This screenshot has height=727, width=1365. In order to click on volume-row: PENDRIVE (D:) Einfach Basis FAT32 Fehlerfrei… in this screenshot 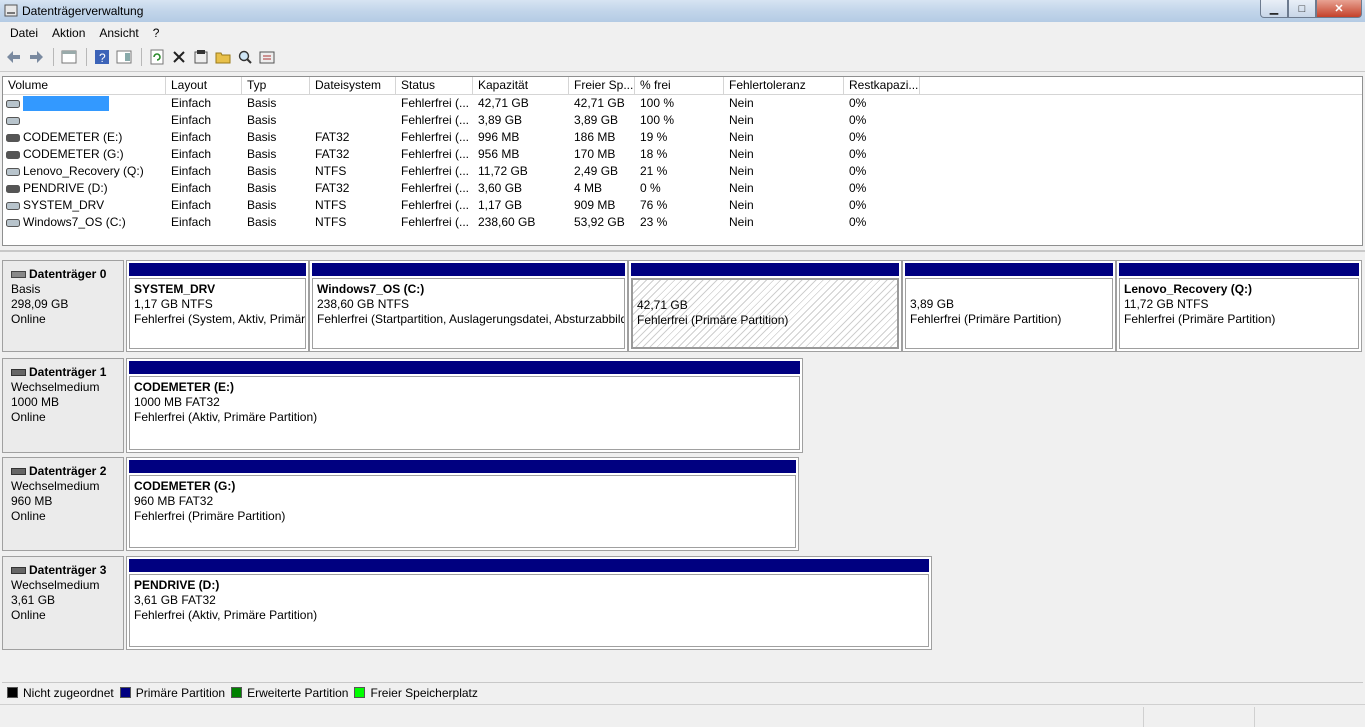, I will do `click(682, 188)`.